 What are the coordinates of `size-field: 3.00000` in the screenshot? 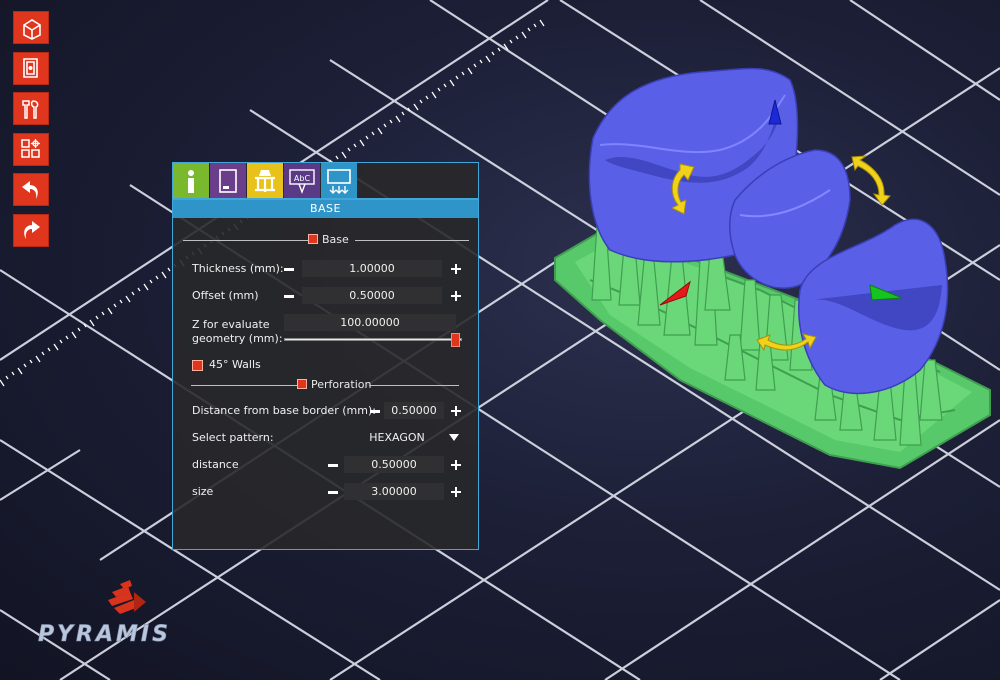 It's located at (394, 491).